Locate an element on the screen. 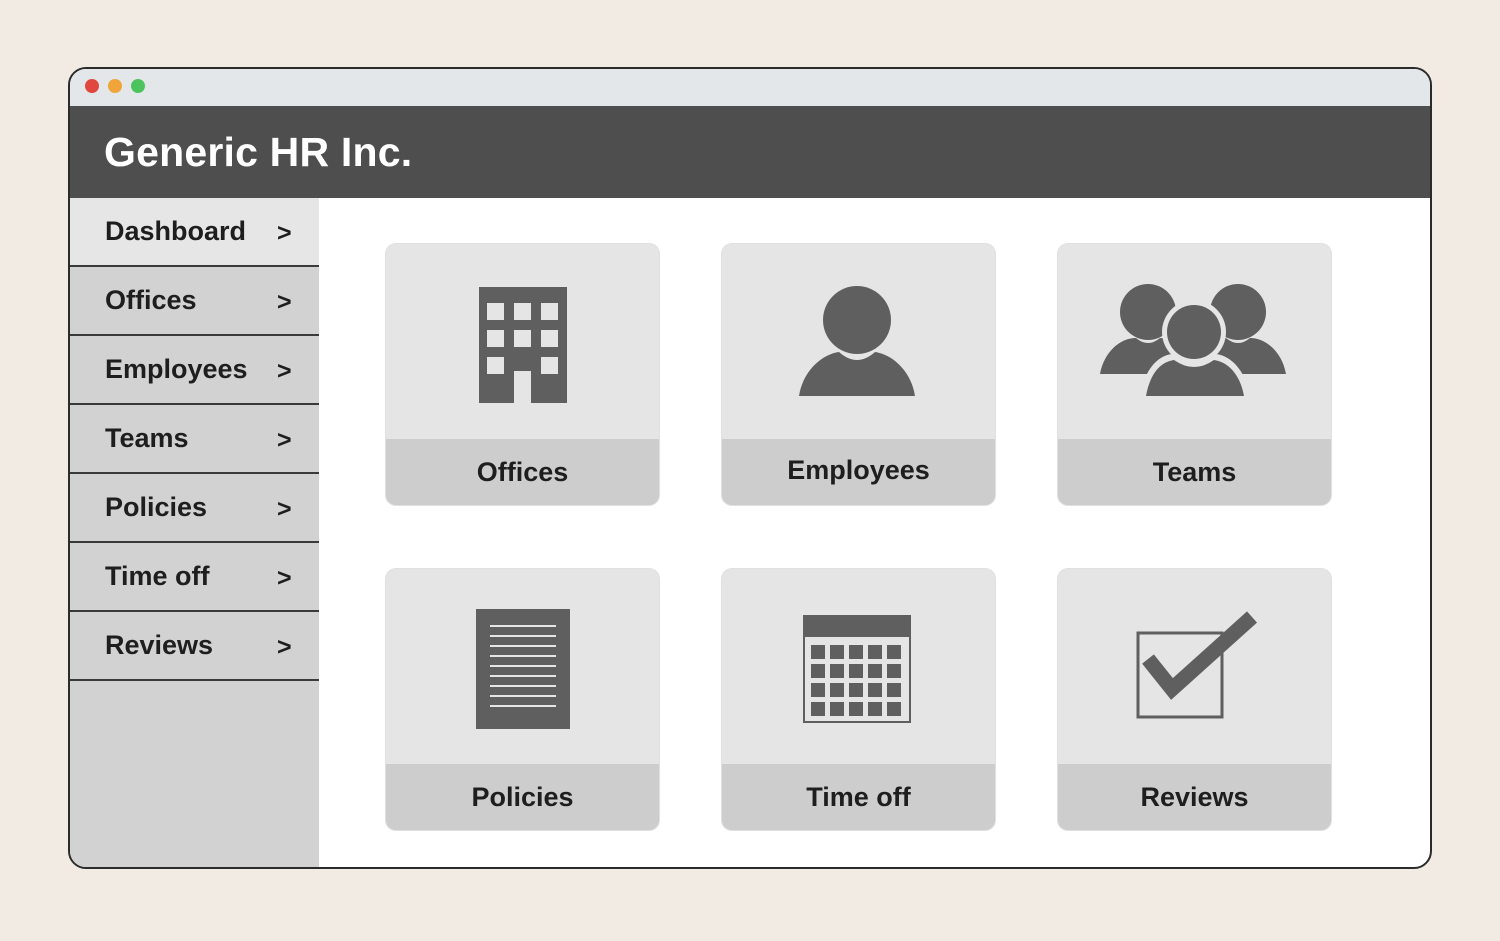 The width and height of the screenshot is (1500, 941). tile-reviews: Reviews is located at coordinates (1194, 699).